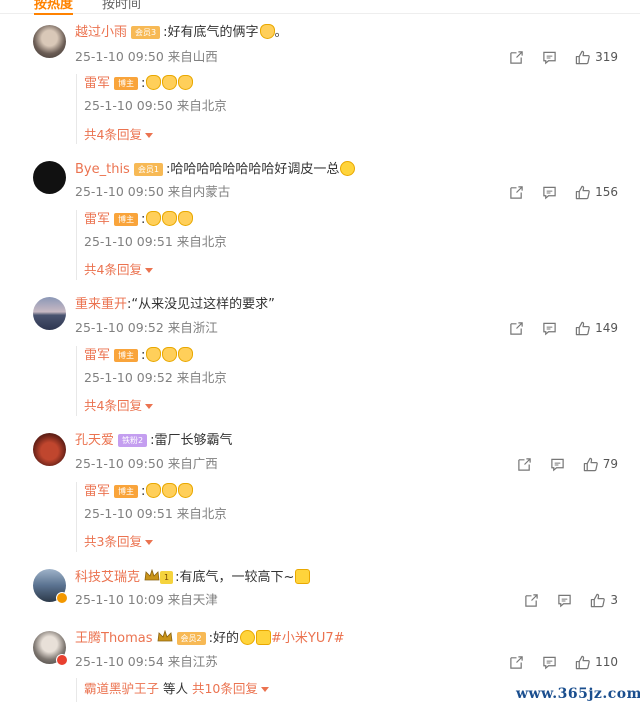 The image size is (640, 711). What do you see at coordinates (600, 464) in the screenshot?
I see `like-button: 79` at bounding box center [600, 464].